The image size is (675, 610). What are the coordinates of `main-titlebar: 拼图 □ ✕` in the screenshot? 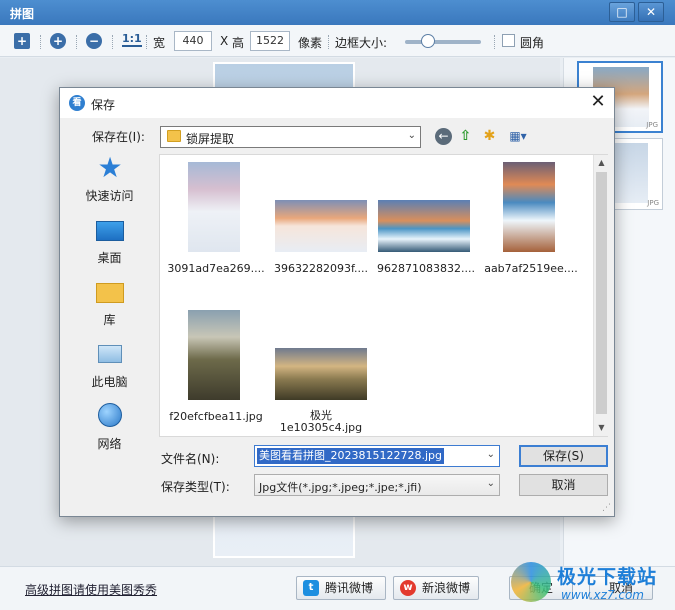 It's located at (337, 12).